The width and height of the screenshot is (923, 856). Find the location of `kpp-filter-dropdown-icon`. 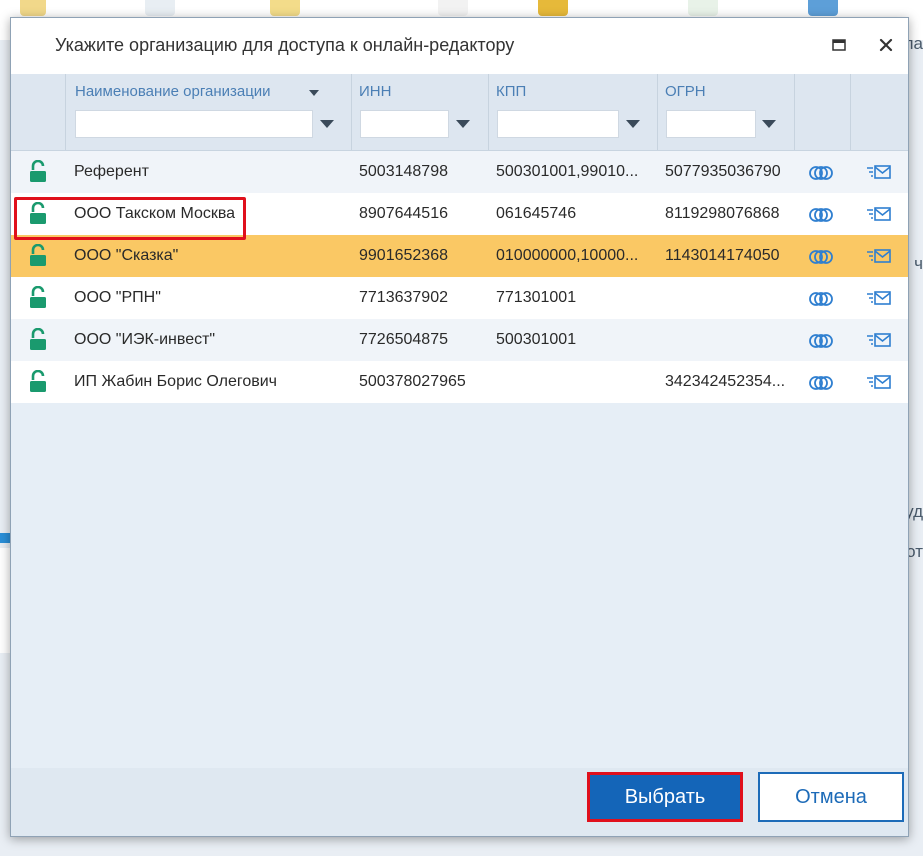

kpp-filter-dropdown-icon is located at coordinates (633, 124).